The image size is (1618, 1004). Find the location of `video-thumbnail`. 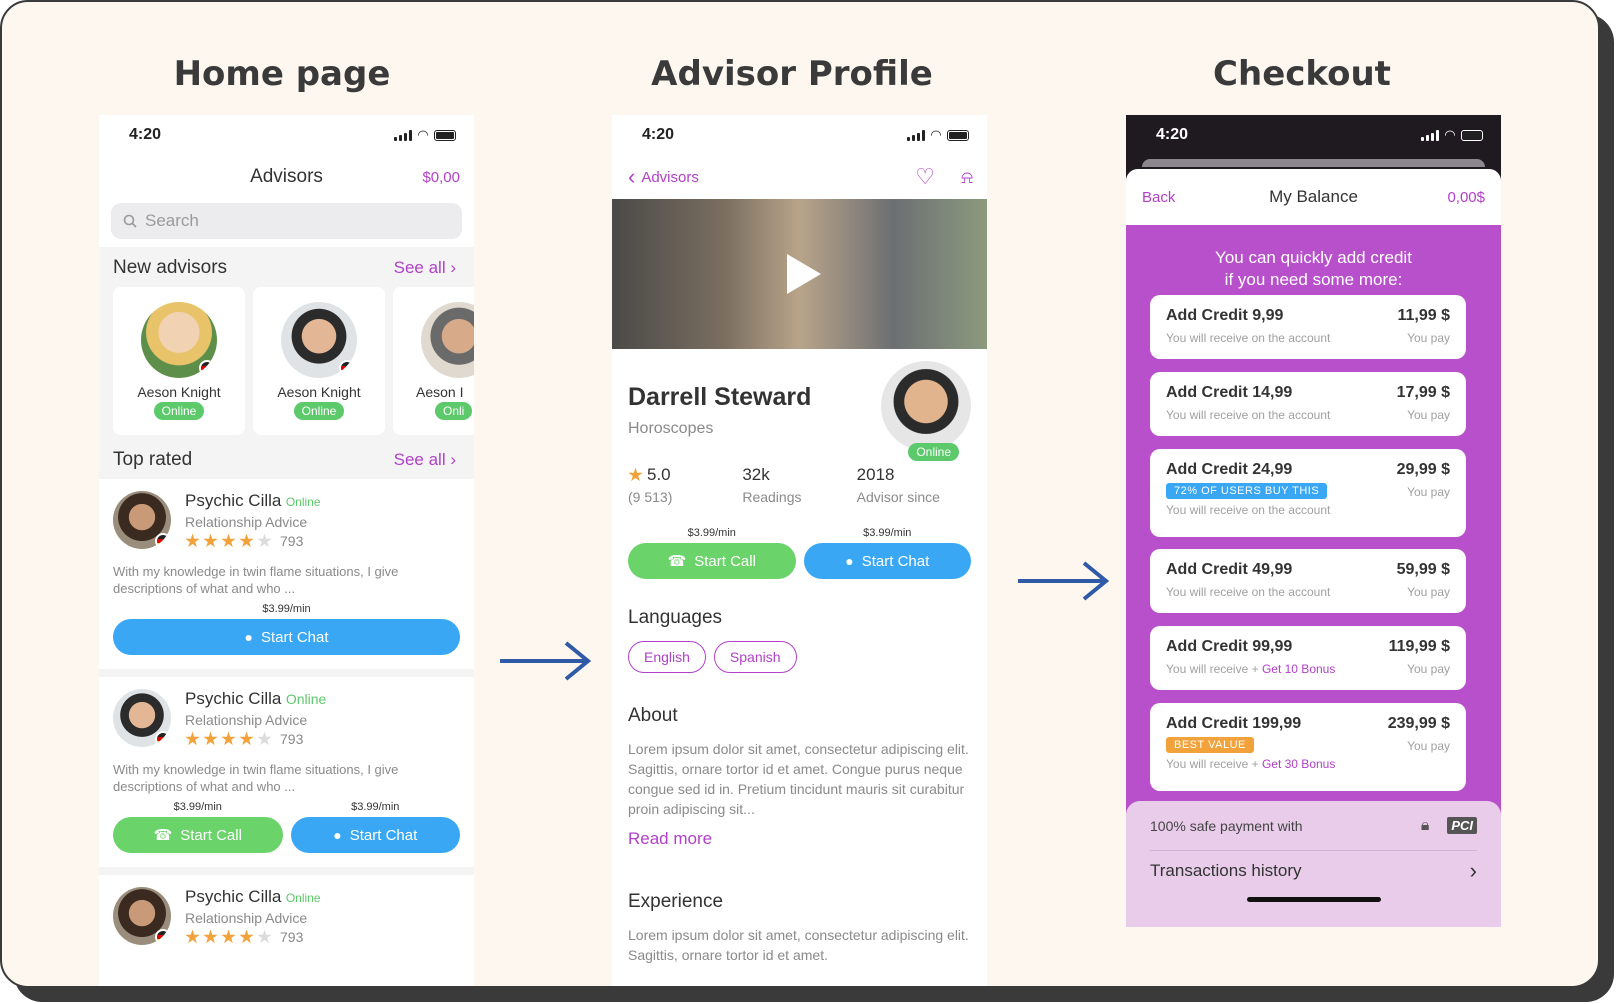

video-thumbnail is located at coordinates (799, 274).